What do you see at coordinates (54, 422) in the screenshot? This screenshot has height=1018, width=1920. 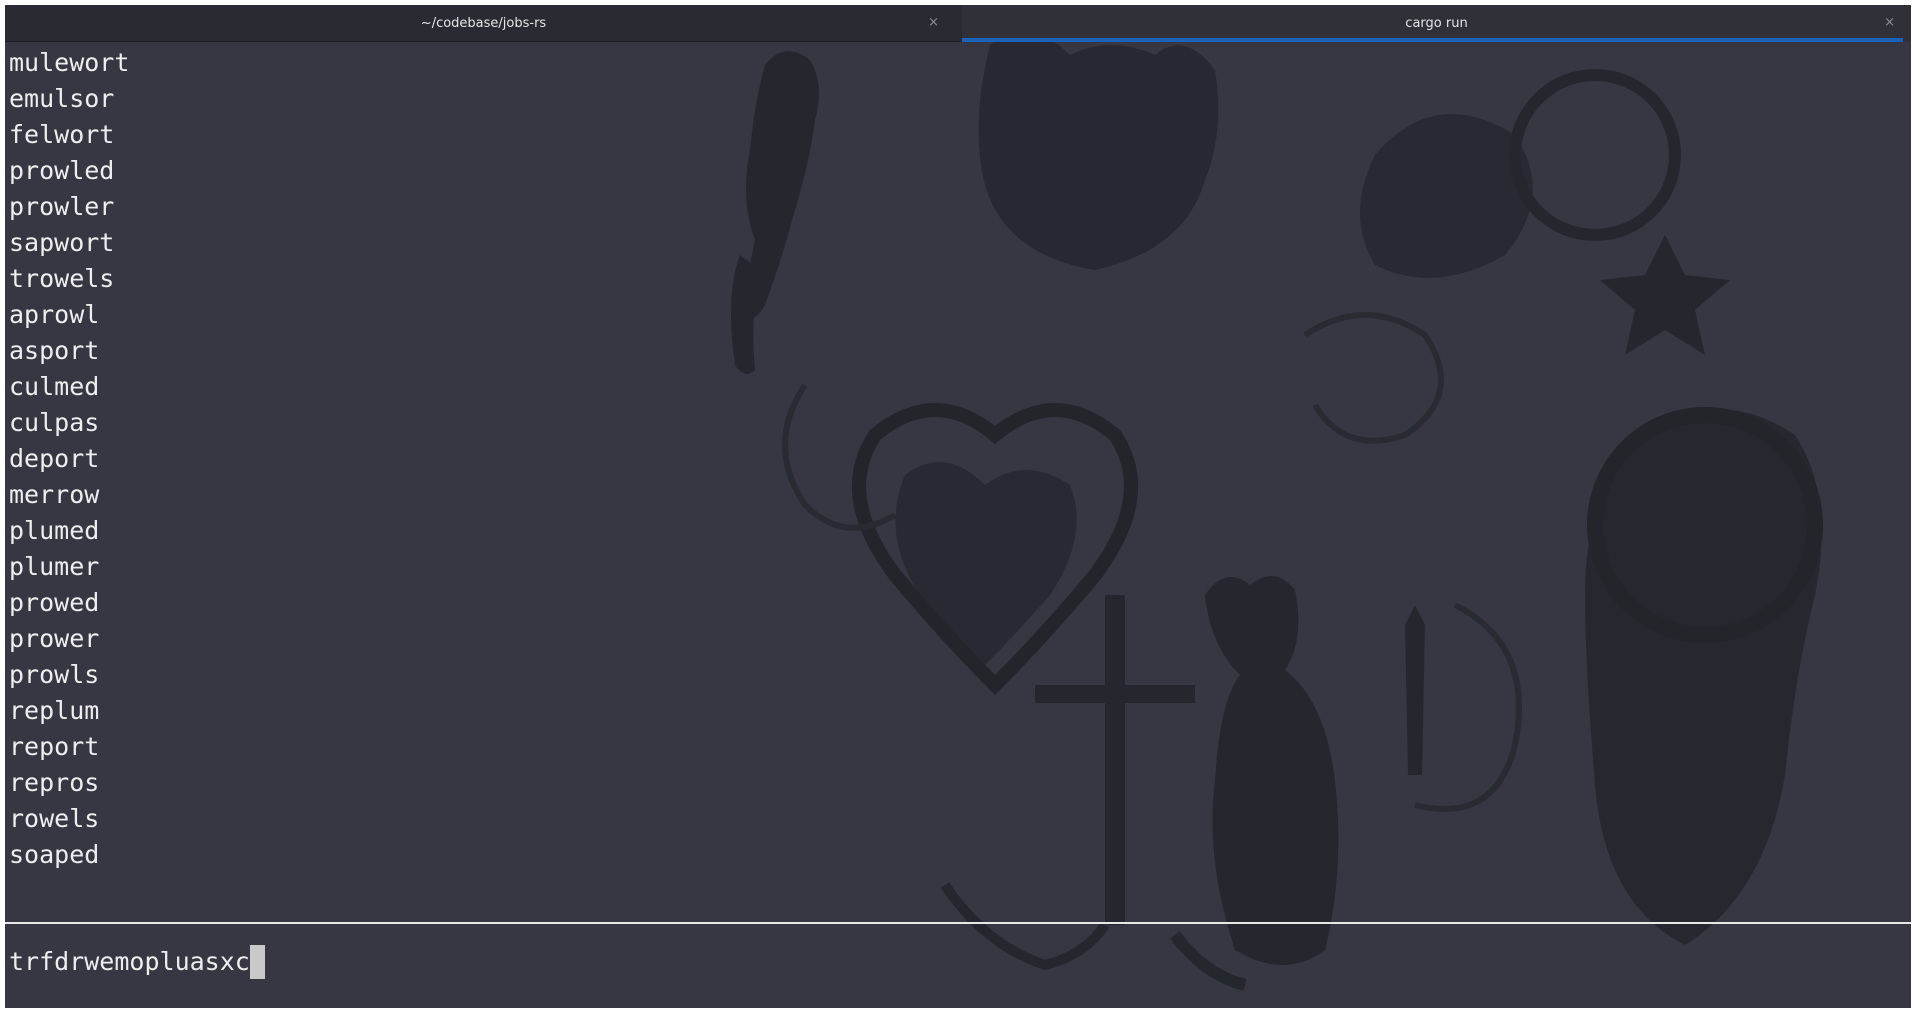 I see `output-line: culpas` at bounding box center [54, 422].